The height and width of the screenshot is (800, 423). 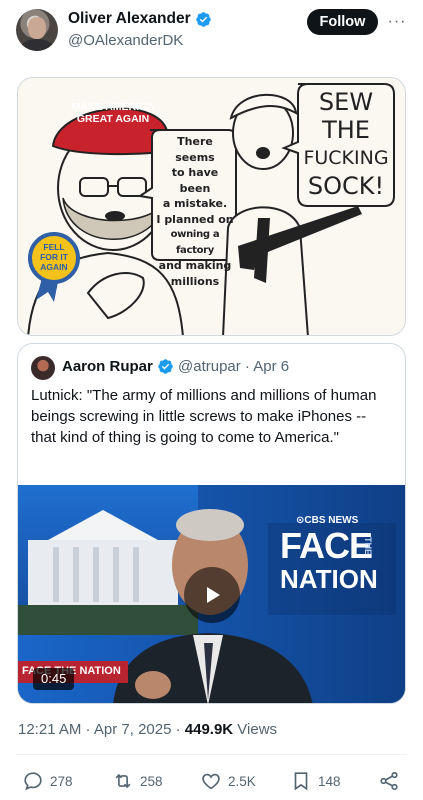 What do you see at coordinates (209, 729) in the screenshot?
I see `views-count: 449.9K` at bounding box center [209, 729].